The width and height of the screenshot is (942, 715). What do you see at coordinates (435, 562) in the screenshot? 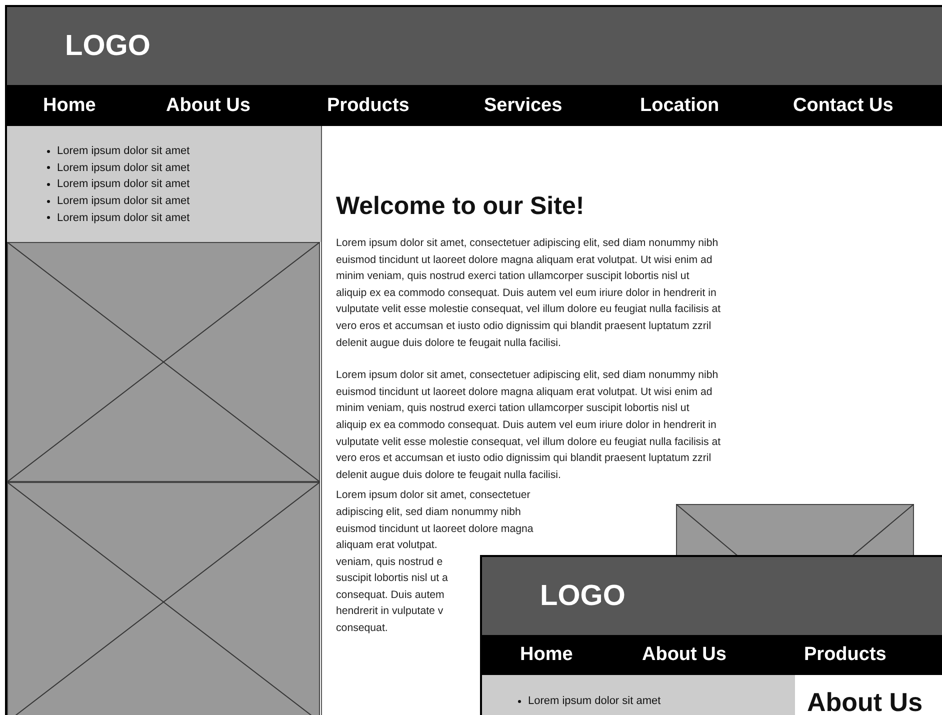
I see `body-paragraph: Lorem ipsum dolor sit amet, consectetuer adipiscing elit, sed diam nonummy nibh euismod tincidunt ut laoreet dolore magna aliquam erat volutpat. veniam, quis nostrud e suscipit lobortis nisl ut a consequat. Duis autem hendrerit in vulputate v consequat.` at bounding box center [435, 562].